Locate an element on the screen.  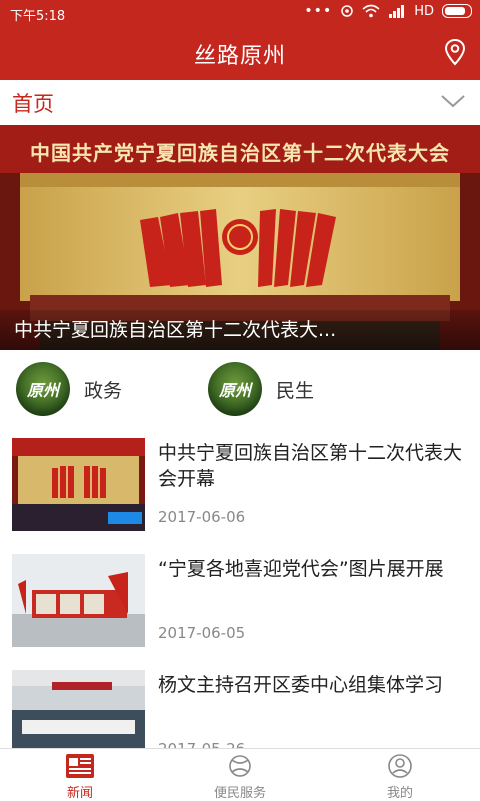
category-label: 政务 is located at coordinates (103, 390).